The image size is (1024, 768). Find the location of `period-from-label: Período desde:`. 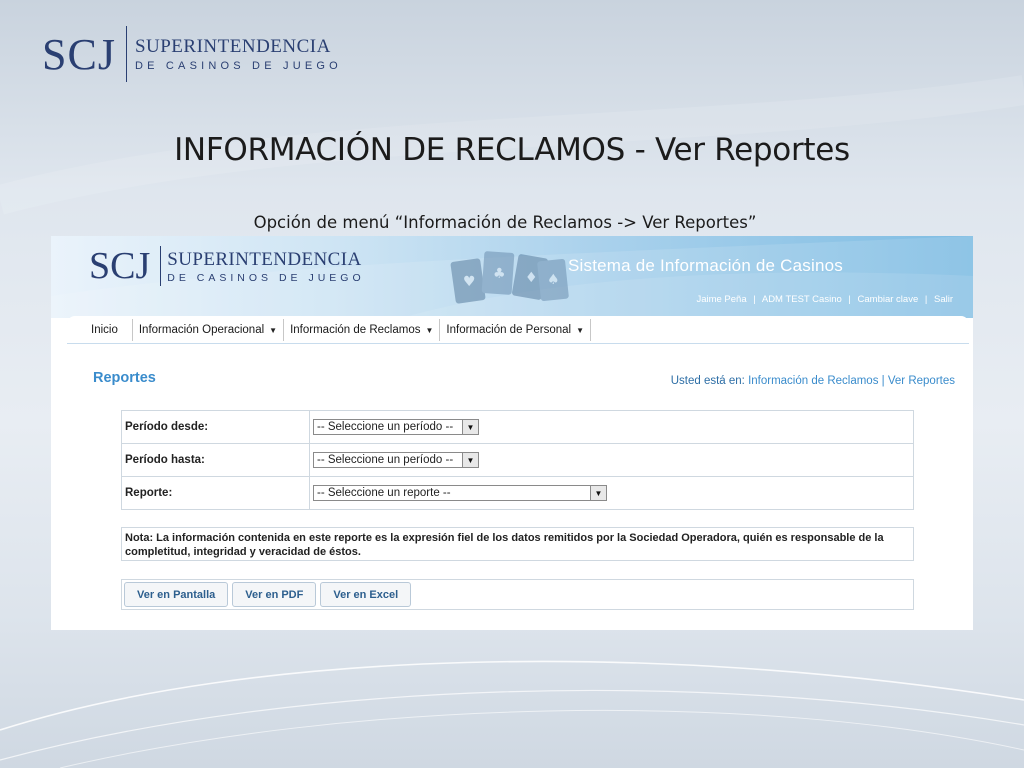

period-from-label: Período desde: is located at coordinates (215, 427).